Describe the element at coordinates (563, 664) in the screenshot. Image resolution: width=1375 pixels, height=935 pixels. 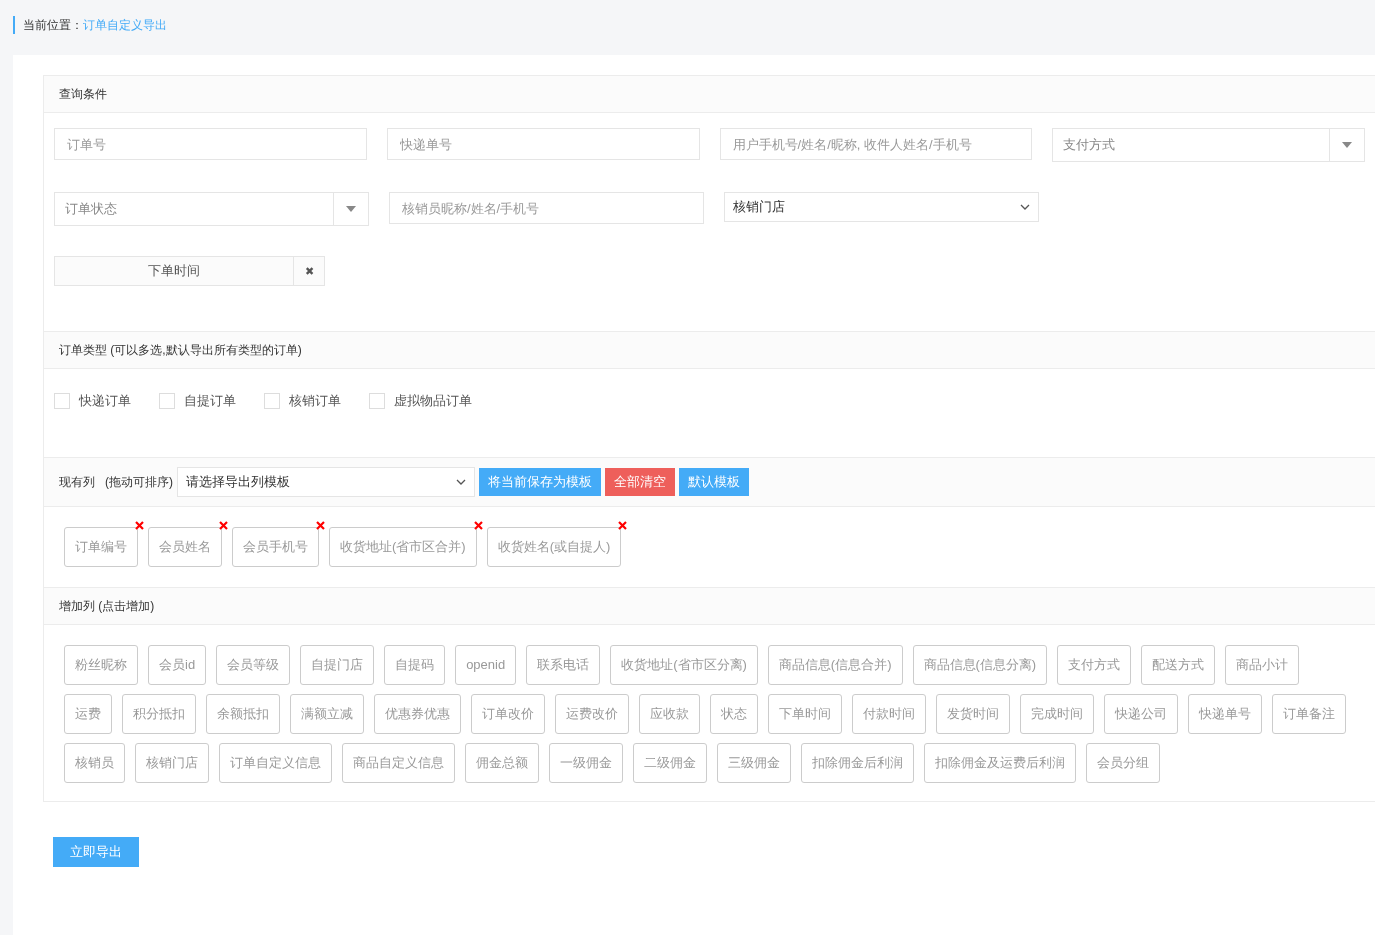
I see `column-tag: 联系电话` at that location.